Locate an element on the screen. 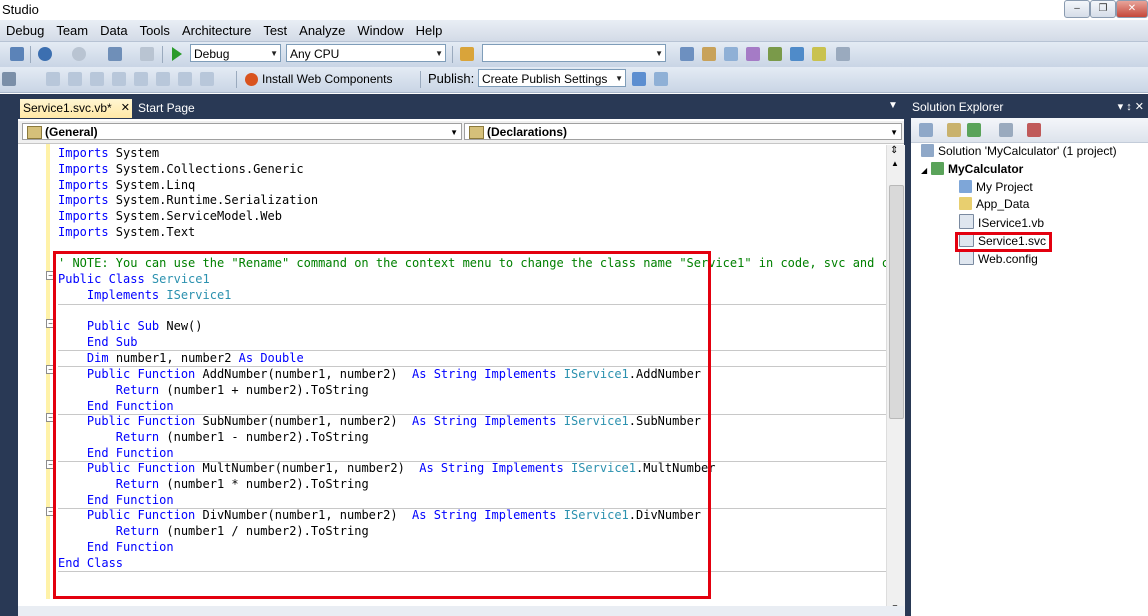 The height and width of the screenshot is (616, 1148). split-icon: ⇕ is located at coordinates (894, 150).